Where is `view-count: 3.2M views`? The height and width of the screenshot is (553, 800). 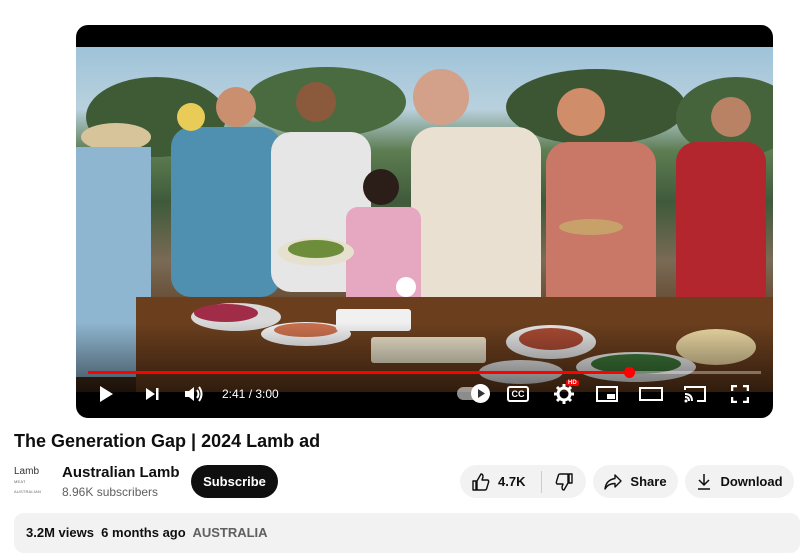 view-count: 3.2M views is located at coordinates (60, 532).